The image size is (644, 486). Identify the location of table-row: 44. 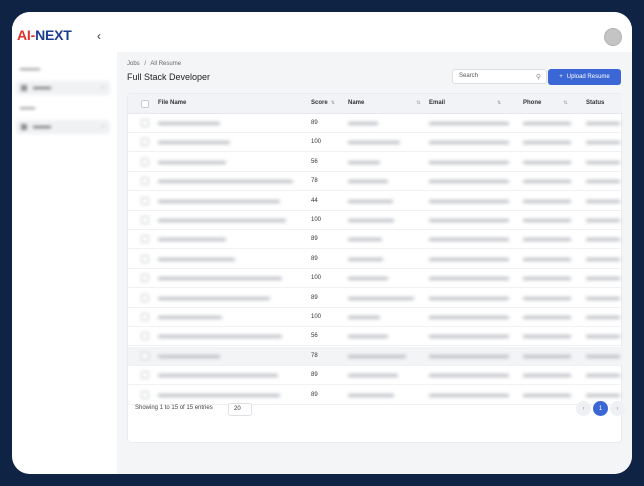
(375, 201).